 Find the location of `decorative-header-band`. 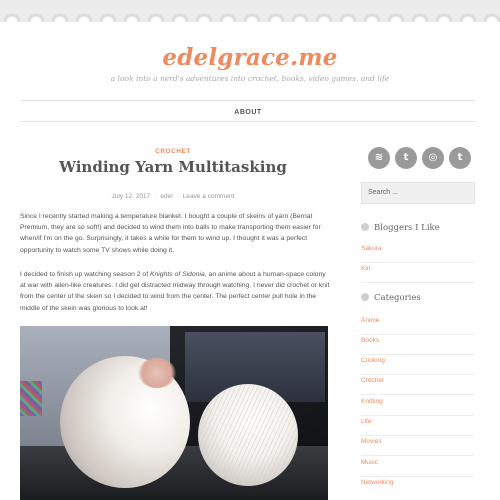

decorative-header-band is located at coordinates (250, 11).